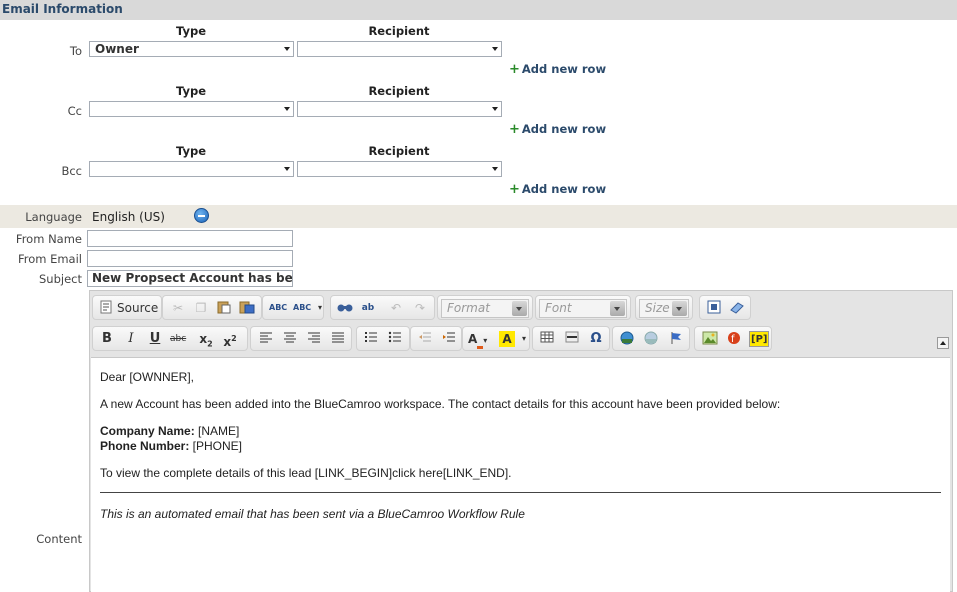 This screenshot has width=957, height=592. I want to click on phone-number-label: Phone Number:, so click(145, 446).